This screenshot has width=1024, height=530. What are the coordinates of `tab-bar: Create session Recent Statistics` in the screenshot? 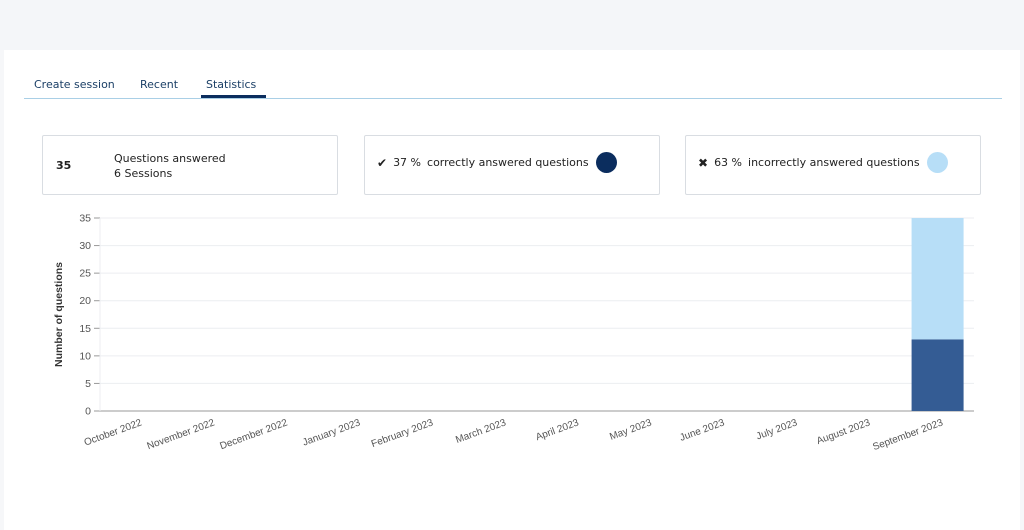 It's located at (513, 84).